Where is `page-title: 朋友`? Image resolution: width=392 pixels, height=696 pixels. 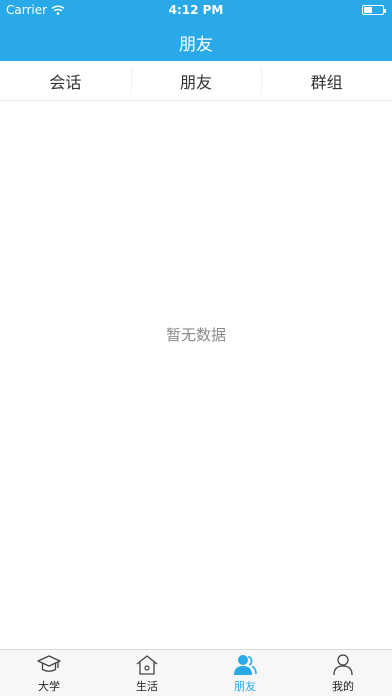 page-title: 朋友 is located at coordinates (196, 45).